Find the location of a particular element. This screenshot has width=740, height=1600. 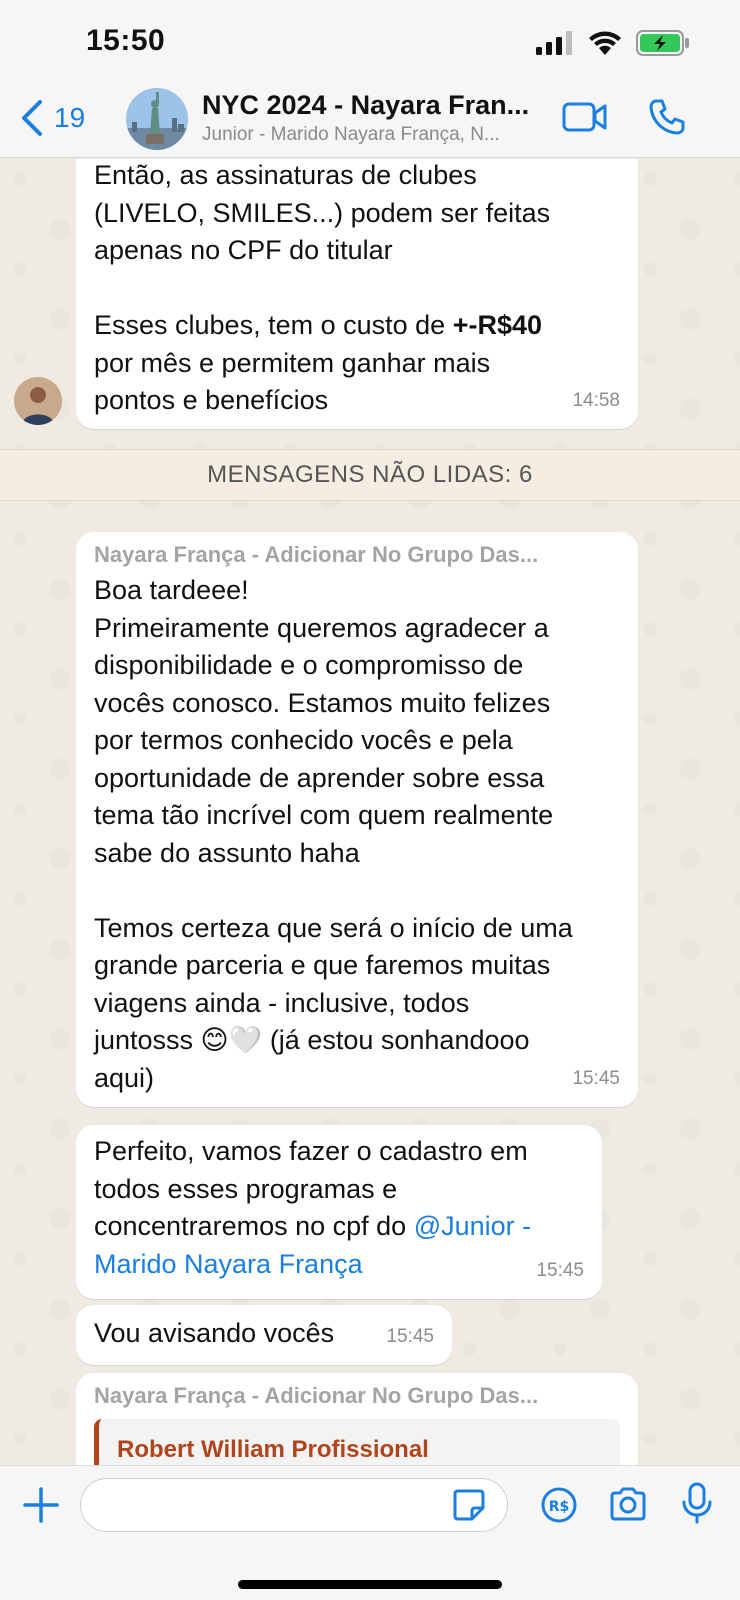

sticker-button is located at coordinates (469, 1507).